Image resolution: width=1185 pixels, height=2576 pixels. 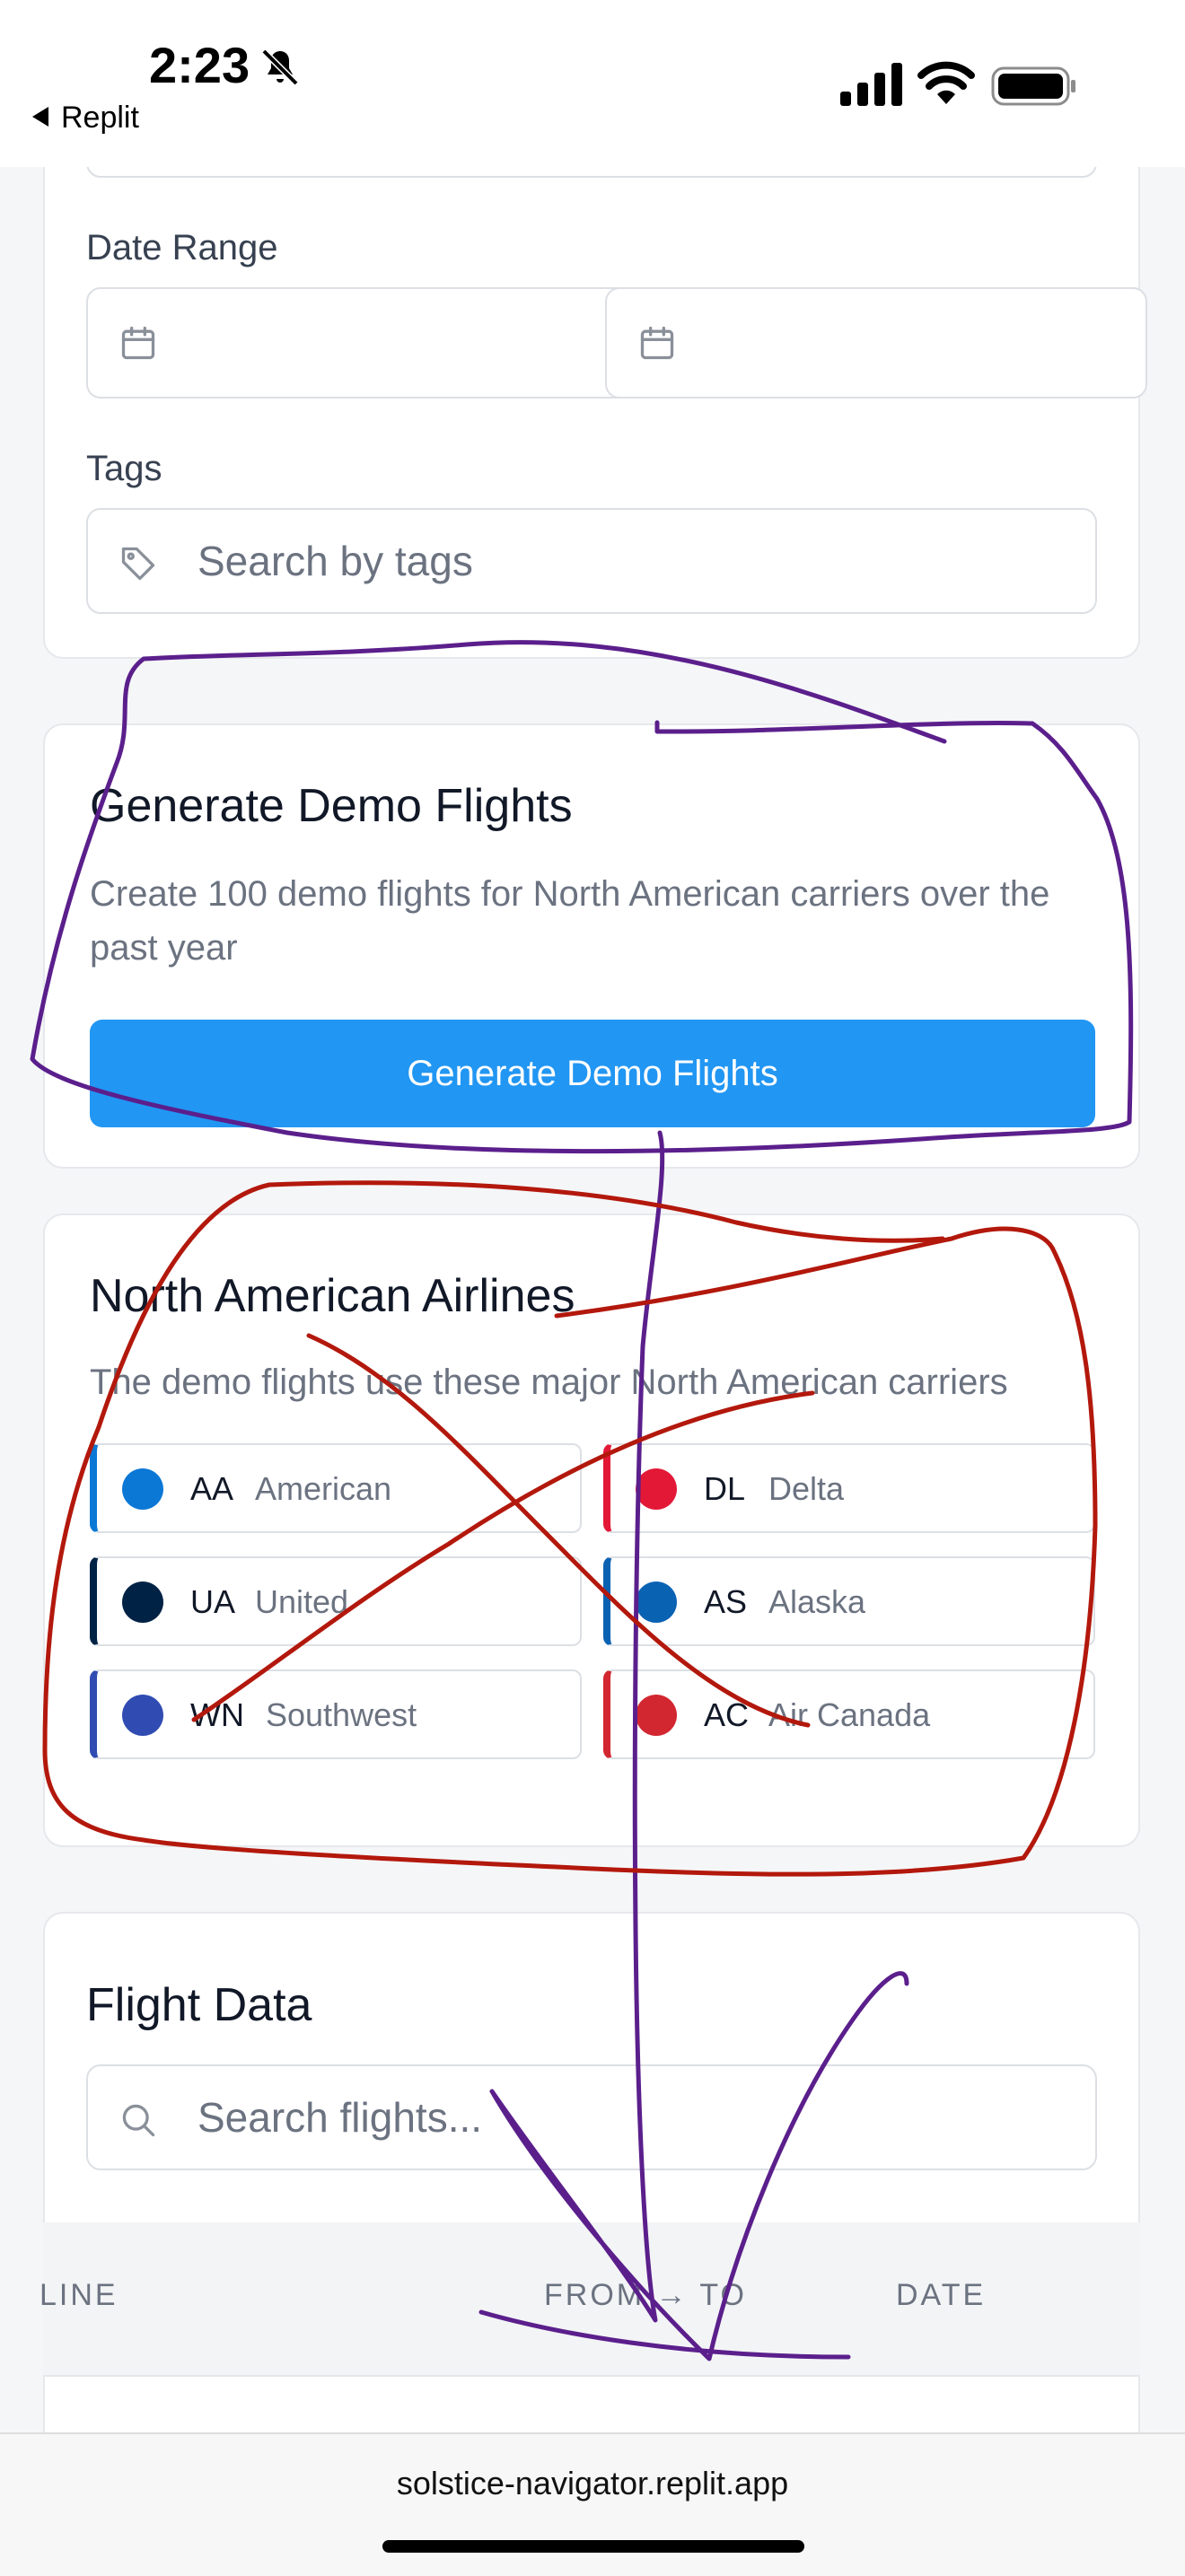 I want to click on airline-name: Southwest, so click(x=341, y=1714).